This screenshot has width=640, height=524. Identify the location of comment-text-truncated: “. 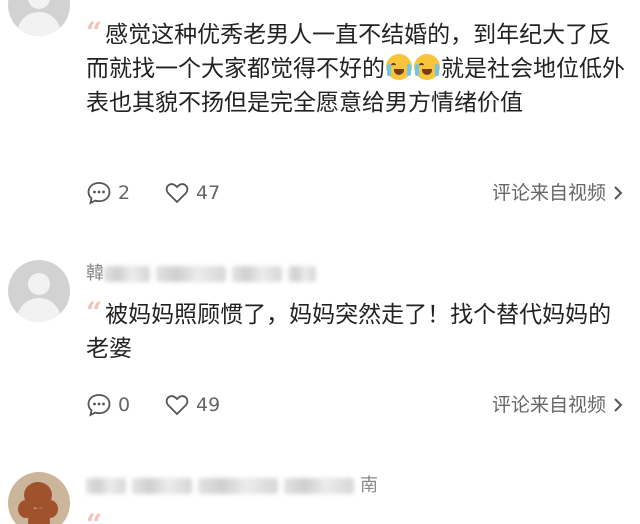
(359, 516).